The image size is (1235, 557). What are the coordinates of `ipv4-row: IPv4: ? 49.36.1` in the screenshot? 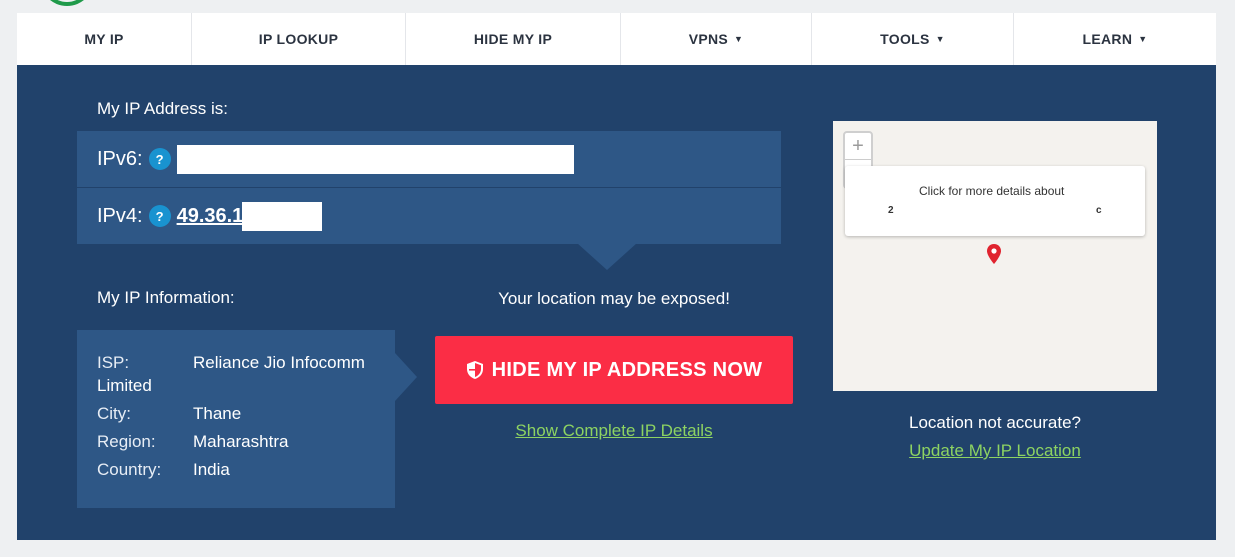 It's located at (429, 216).